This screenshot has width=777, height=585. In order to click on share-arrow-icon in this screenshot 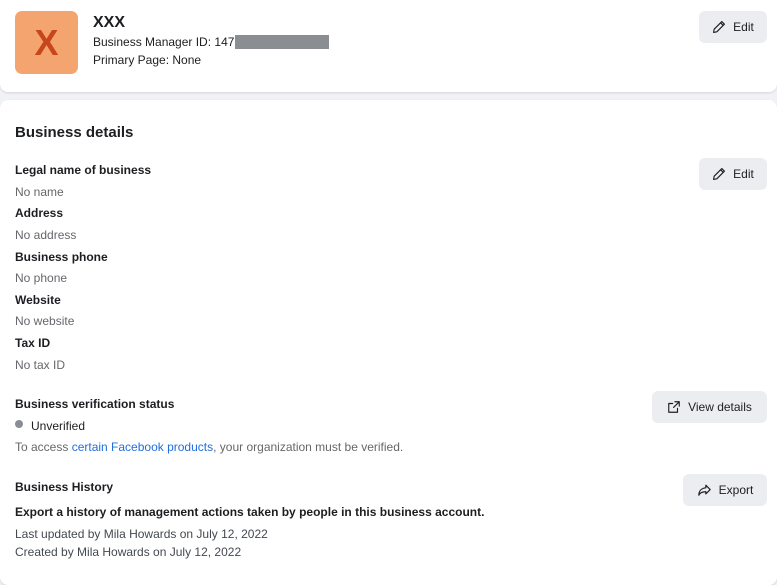, I will do `click(704, 490)`.